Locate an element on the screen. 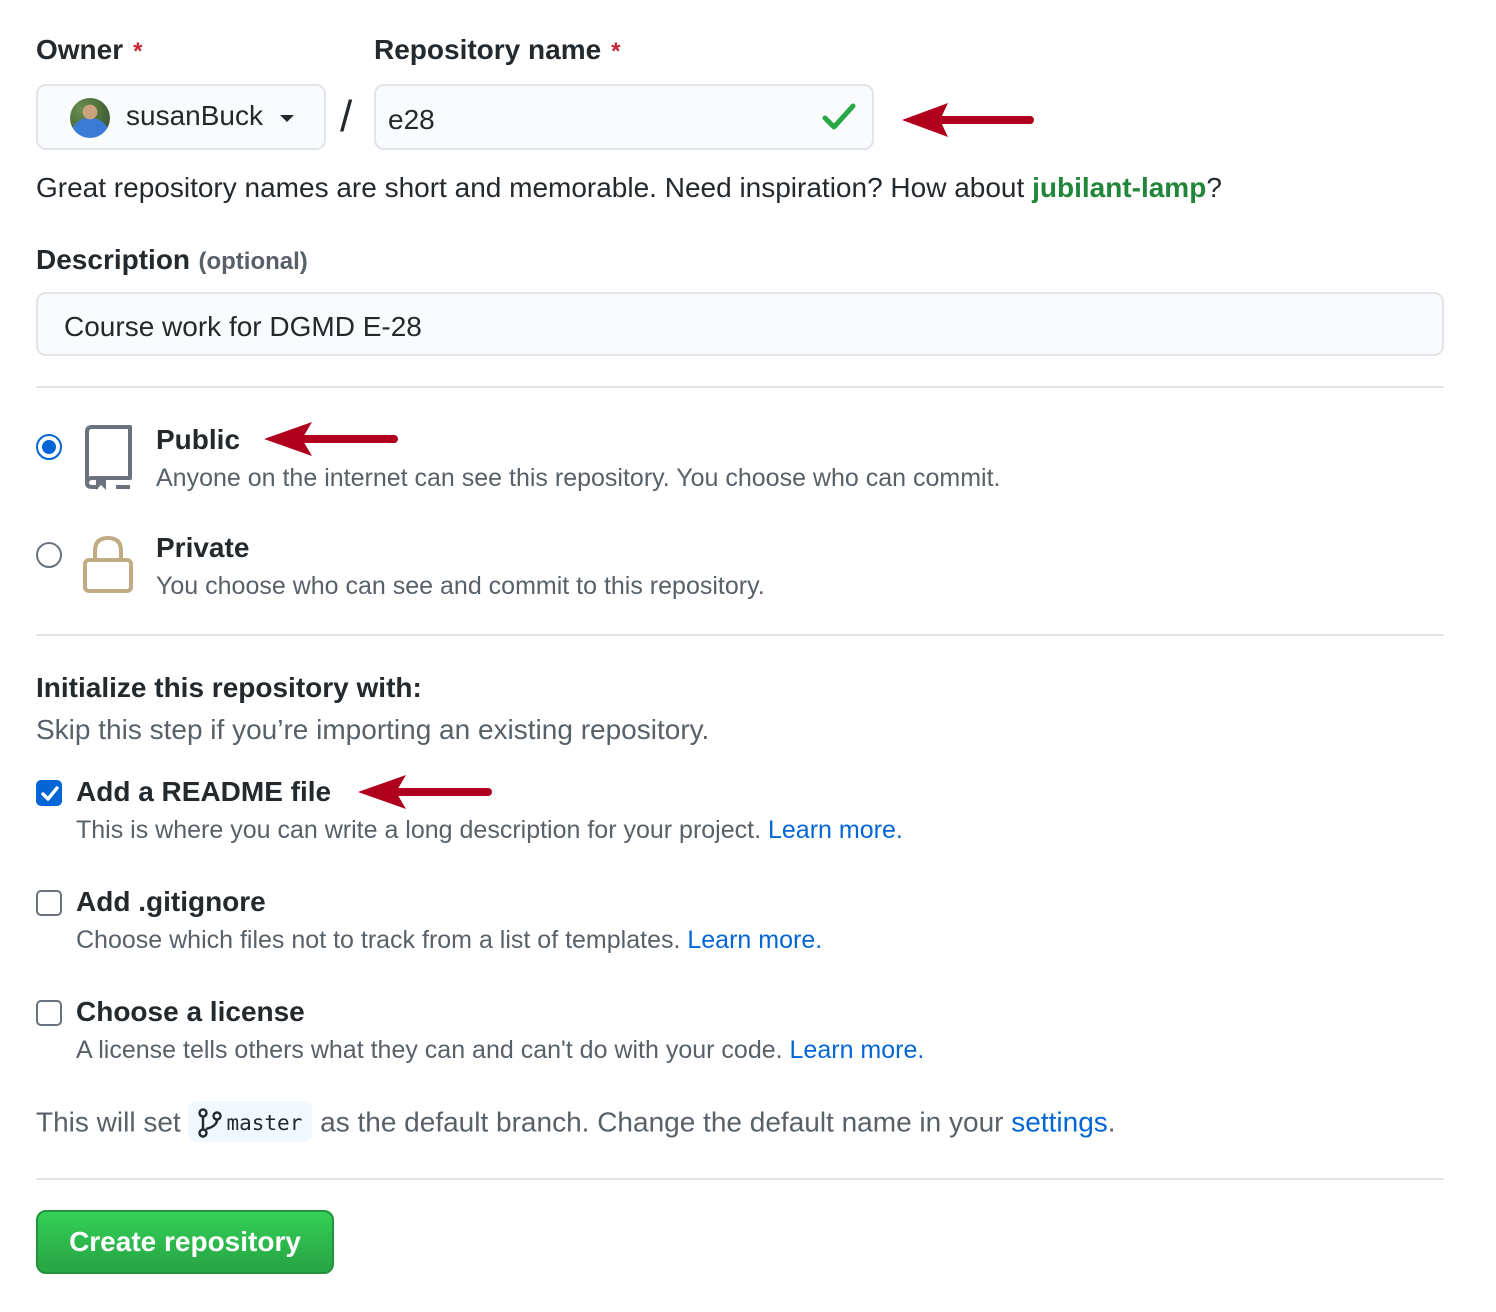 The height and width of the screenshot is (1312, 1496). license-checkbox is located at coordinates (49, 1013).